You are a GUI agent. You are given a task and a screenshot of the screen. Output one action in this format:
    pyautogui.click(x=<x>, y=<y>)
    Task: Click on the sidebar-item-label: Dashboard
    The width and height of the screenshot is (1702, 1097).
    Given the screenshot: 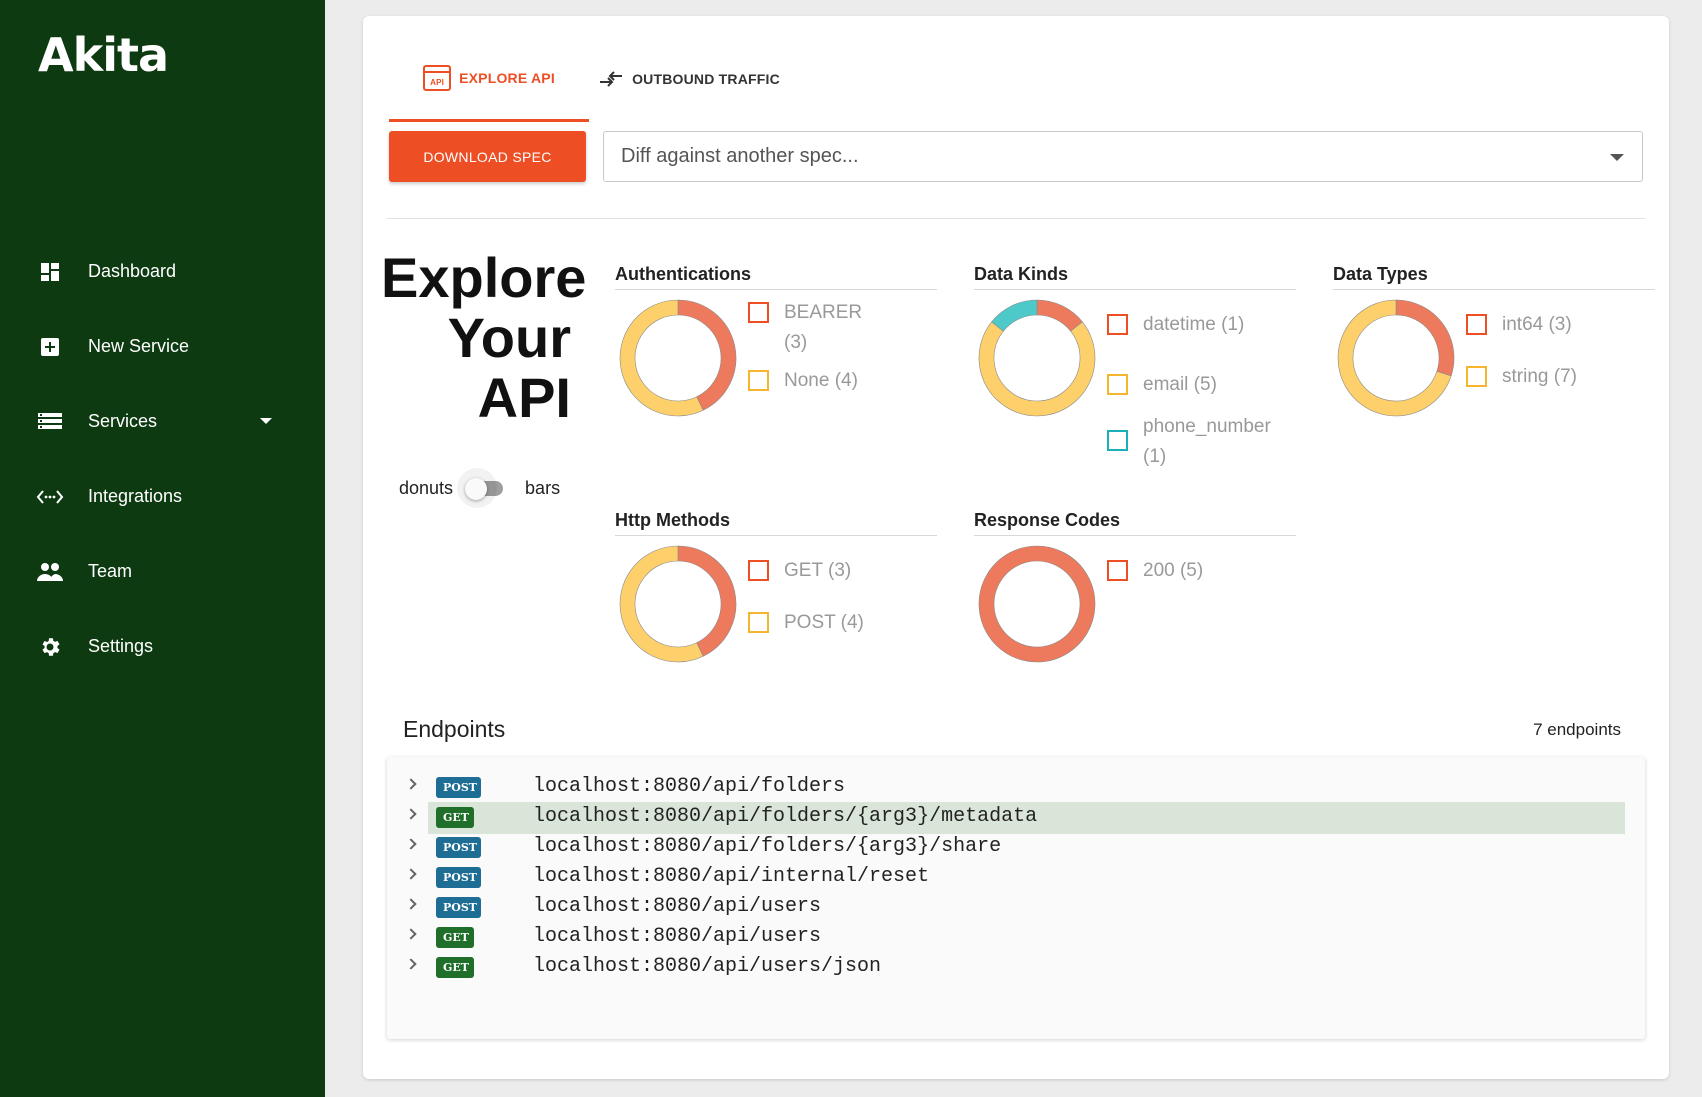 What is the action you would take?
    pyautogui.click(x=132, y=271)
    